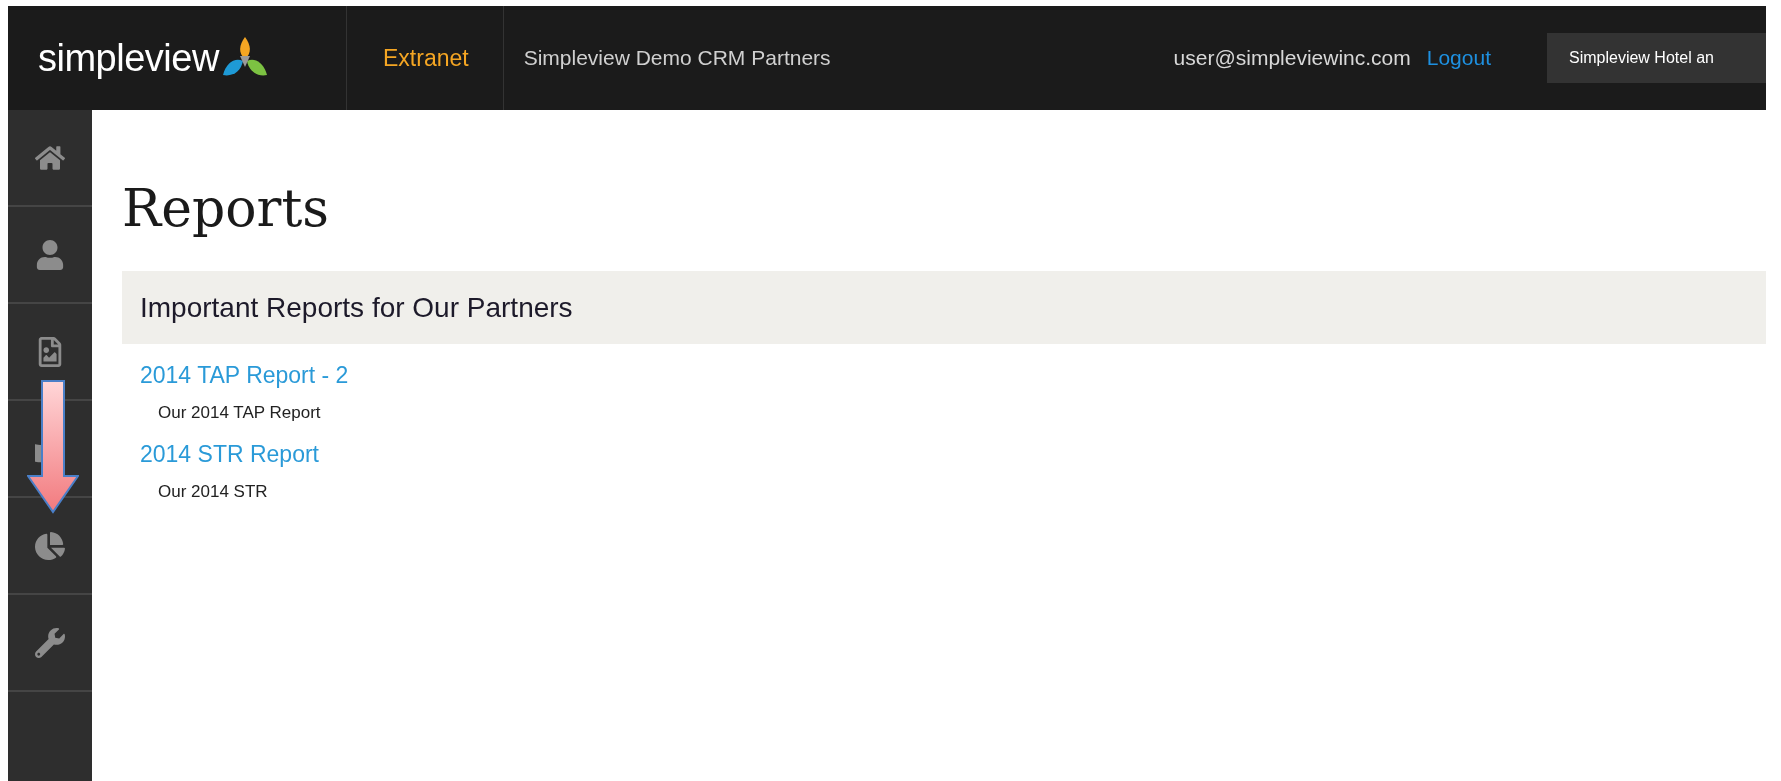  Describe the element at coordinates (226, 208) in the screenshot. I see `page-title: Reports` at that location.